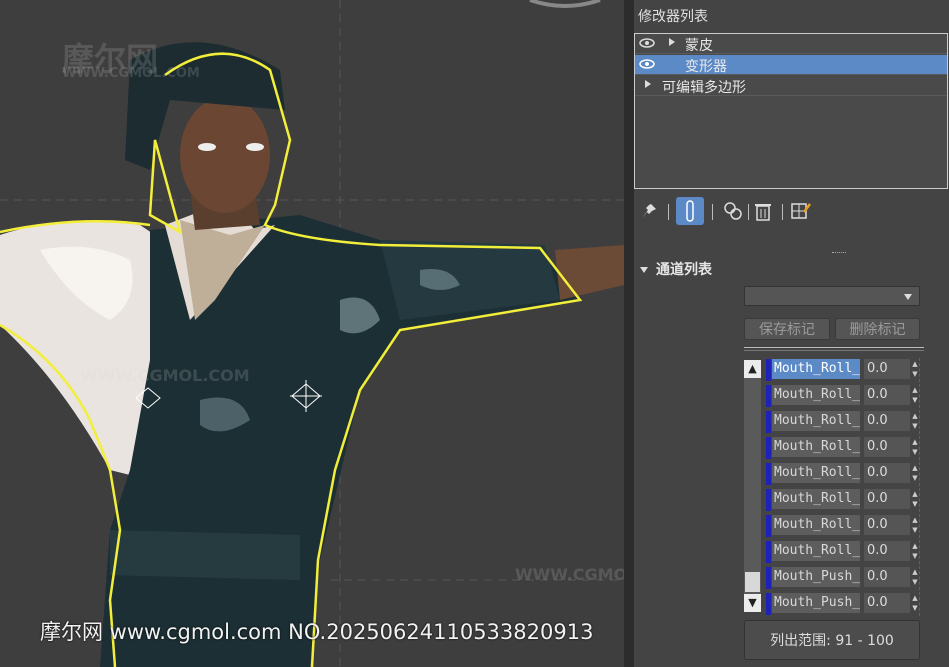 This screenshot has width=949, height=667. I want to click on rollout-grip, so click(839, 253).